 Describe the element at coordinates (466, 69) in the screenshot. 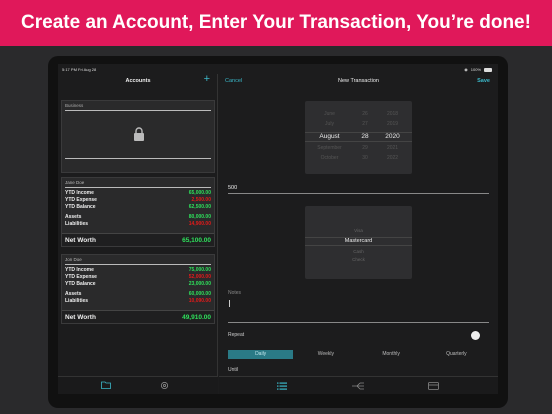

I see `wifi-icon: ◉` at that location.